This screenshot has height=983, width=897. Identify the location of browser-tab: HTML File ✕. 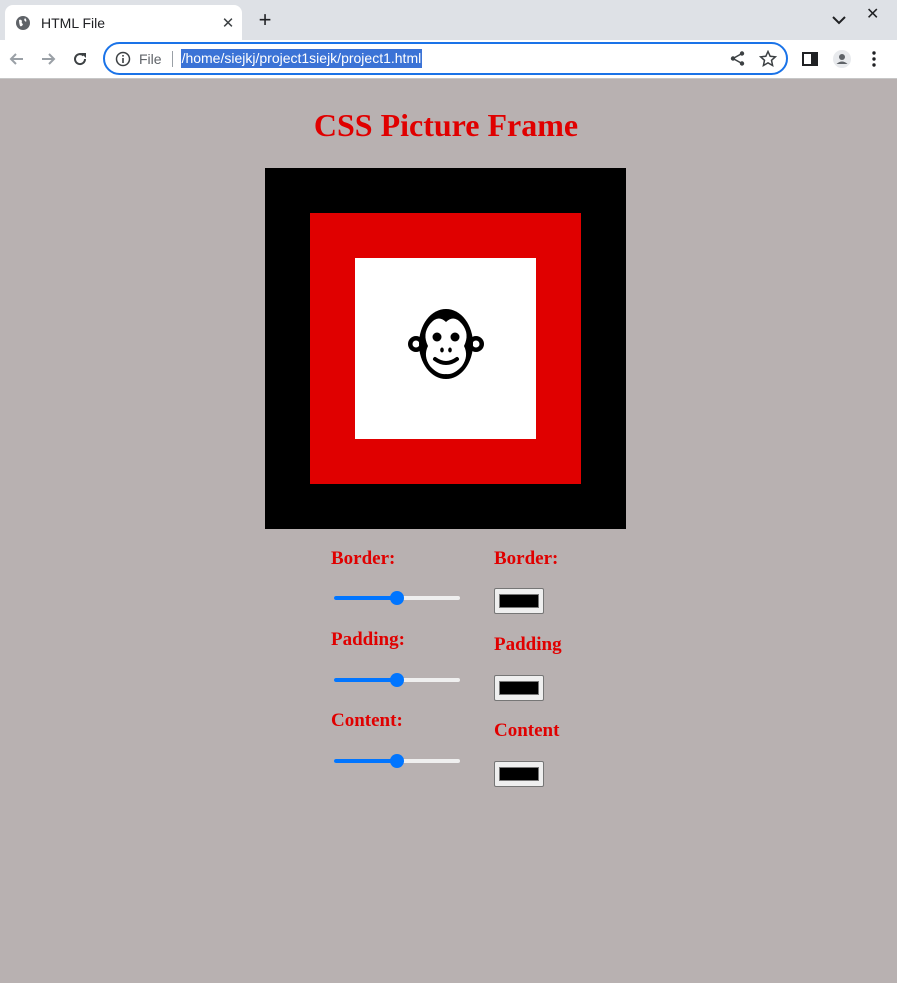
(123, 22).